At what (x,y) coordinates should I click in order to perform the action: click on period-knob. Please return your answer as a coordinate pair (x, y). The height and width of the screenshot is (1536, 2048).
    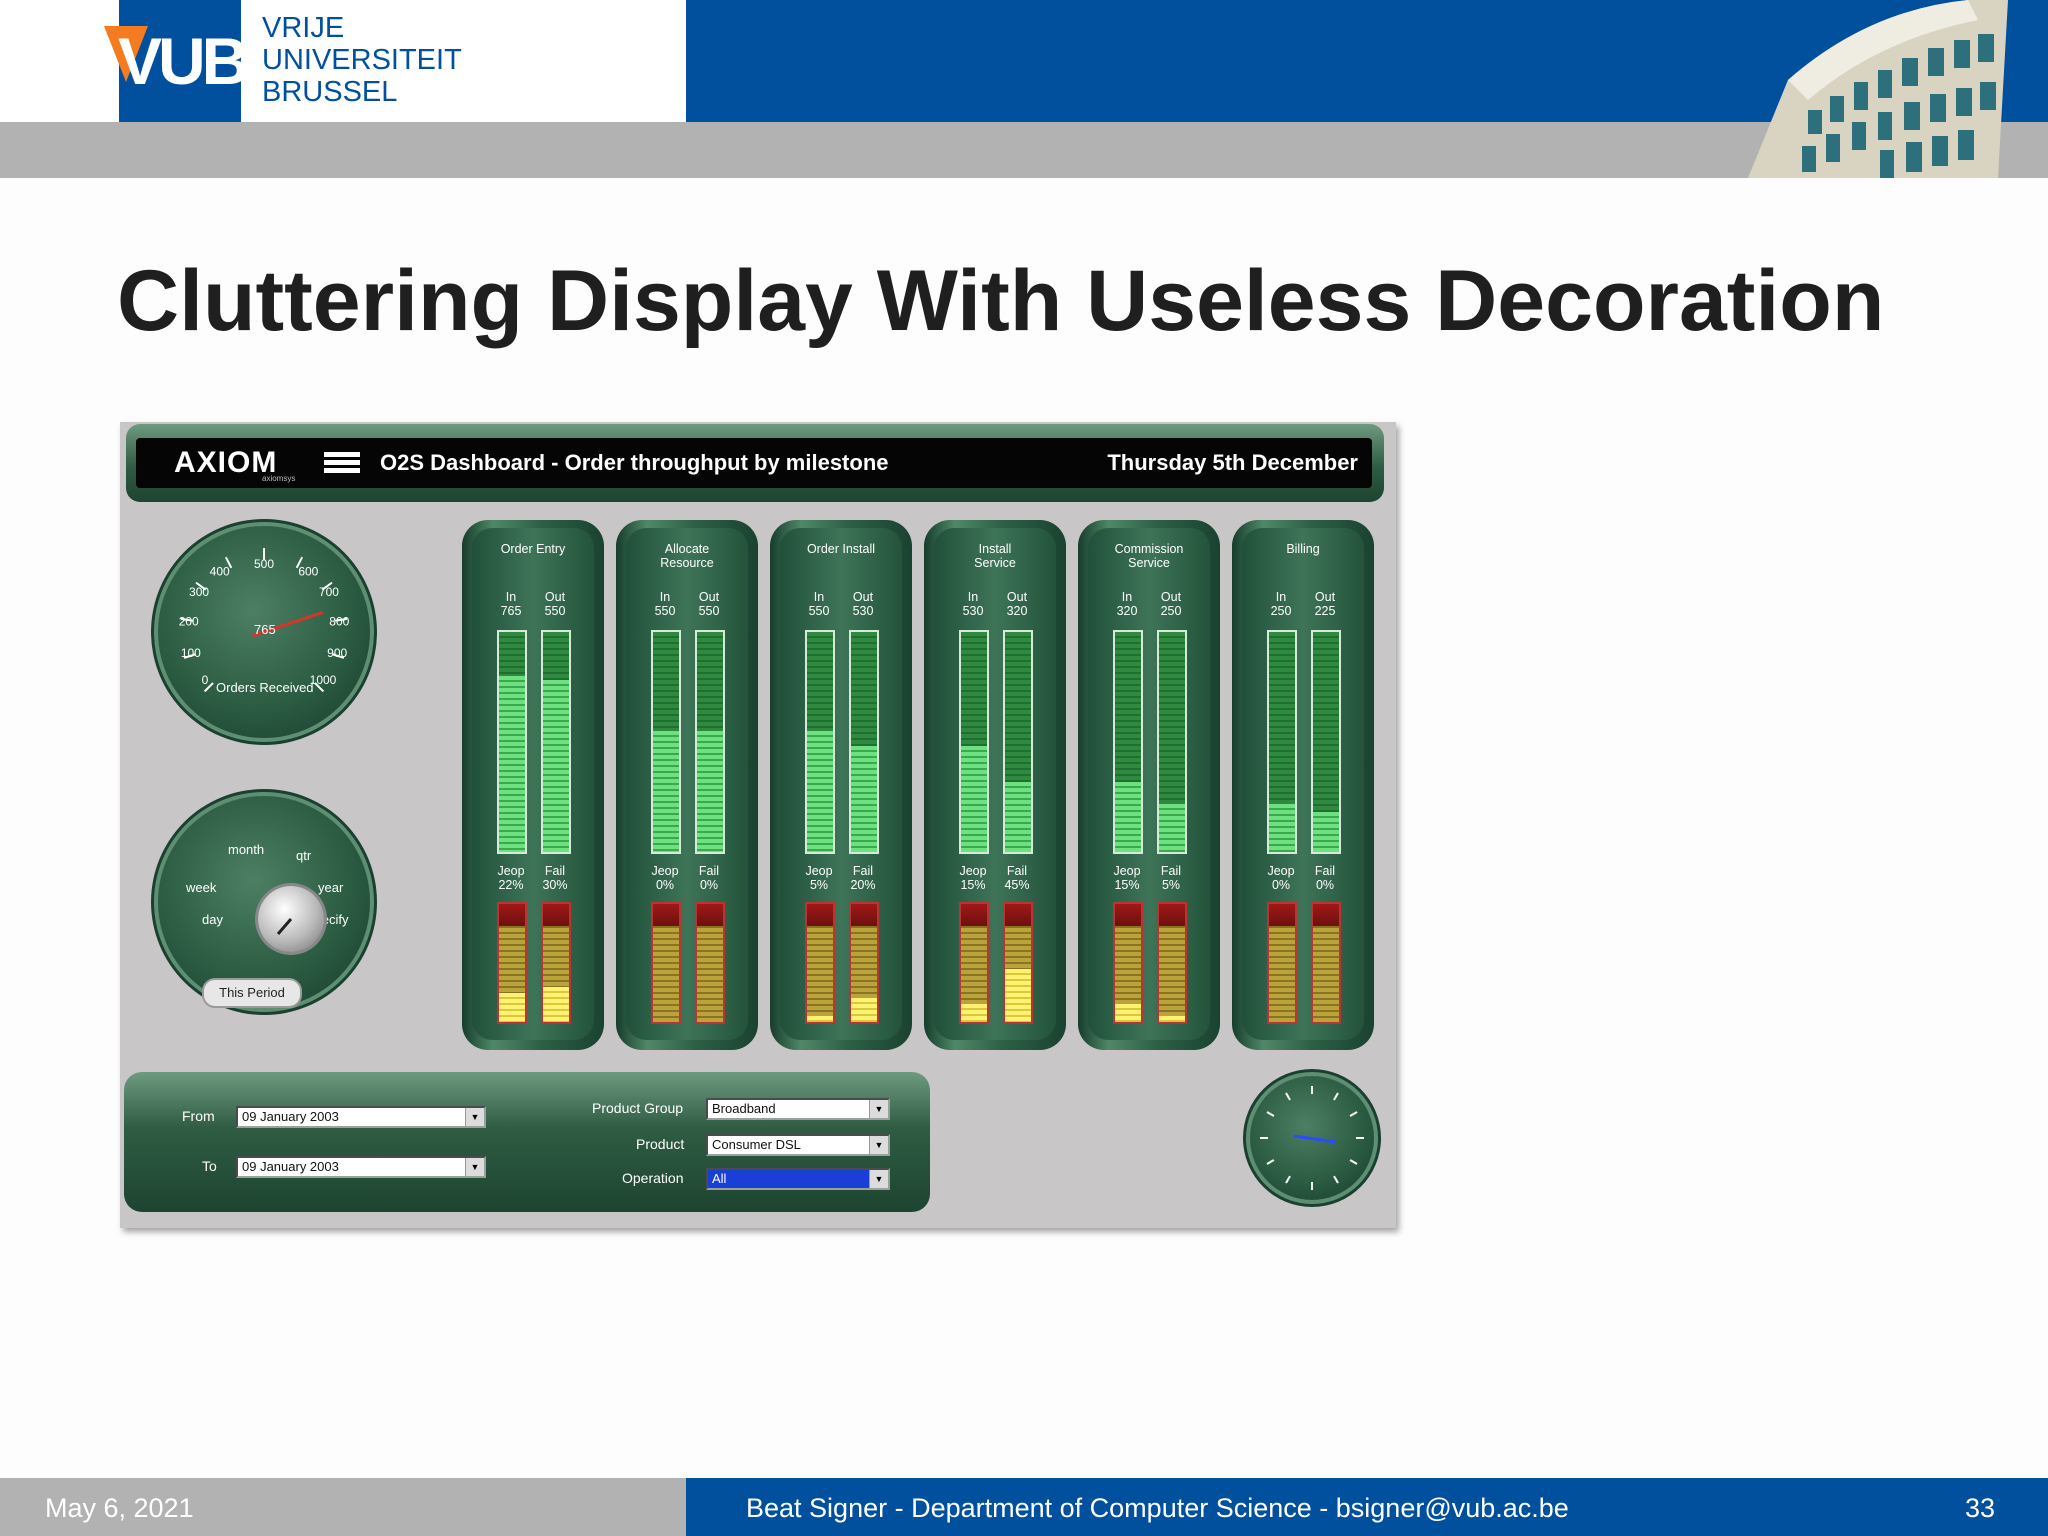
    Looking at the image, I should click on (291, 919).